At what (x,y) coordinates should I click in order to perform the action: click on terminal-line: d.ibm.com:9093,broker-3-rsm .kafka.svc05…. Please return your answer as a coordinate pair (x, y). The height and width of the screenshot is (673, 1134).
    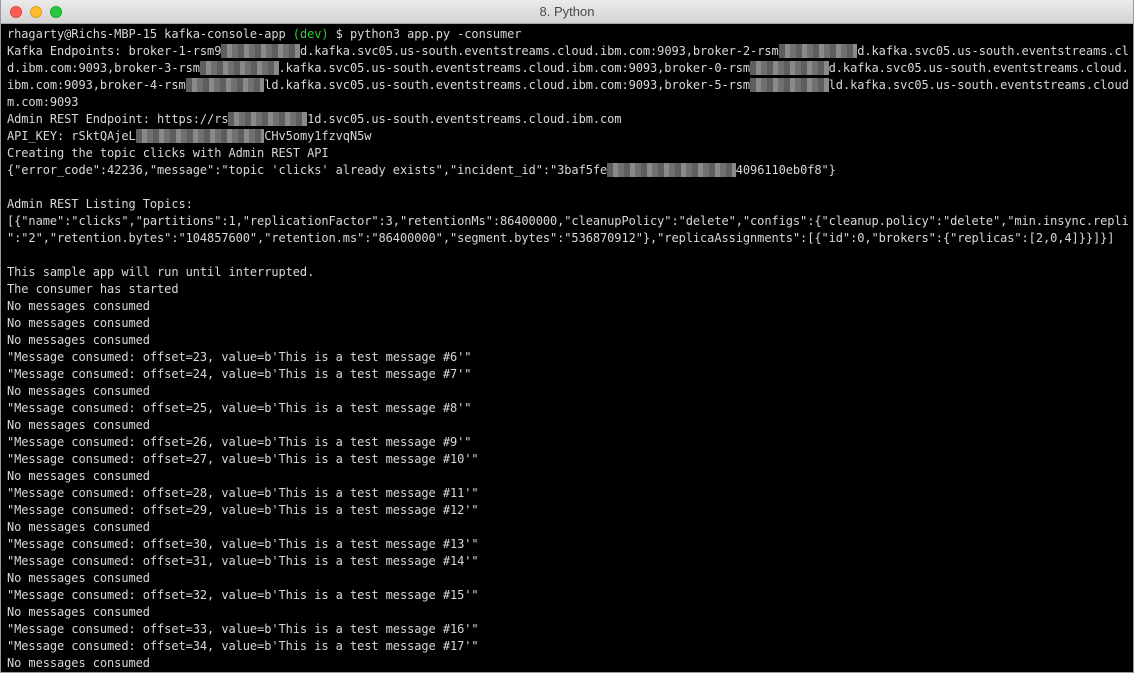
    Looking at the image, I should click on (568, 68).